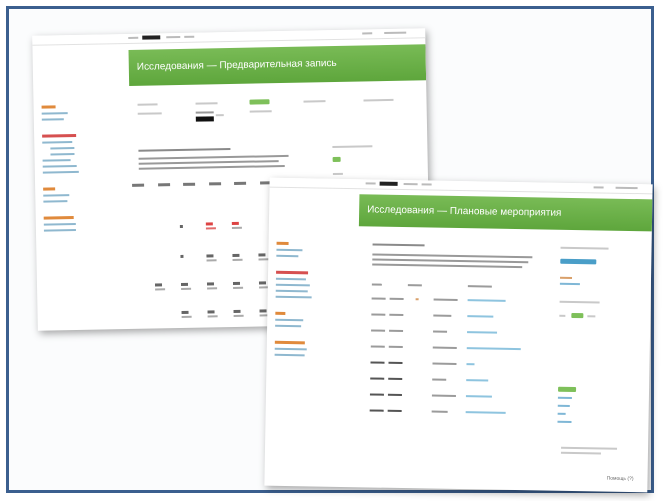  I want to click on active-step-tab, so click(259, 102).